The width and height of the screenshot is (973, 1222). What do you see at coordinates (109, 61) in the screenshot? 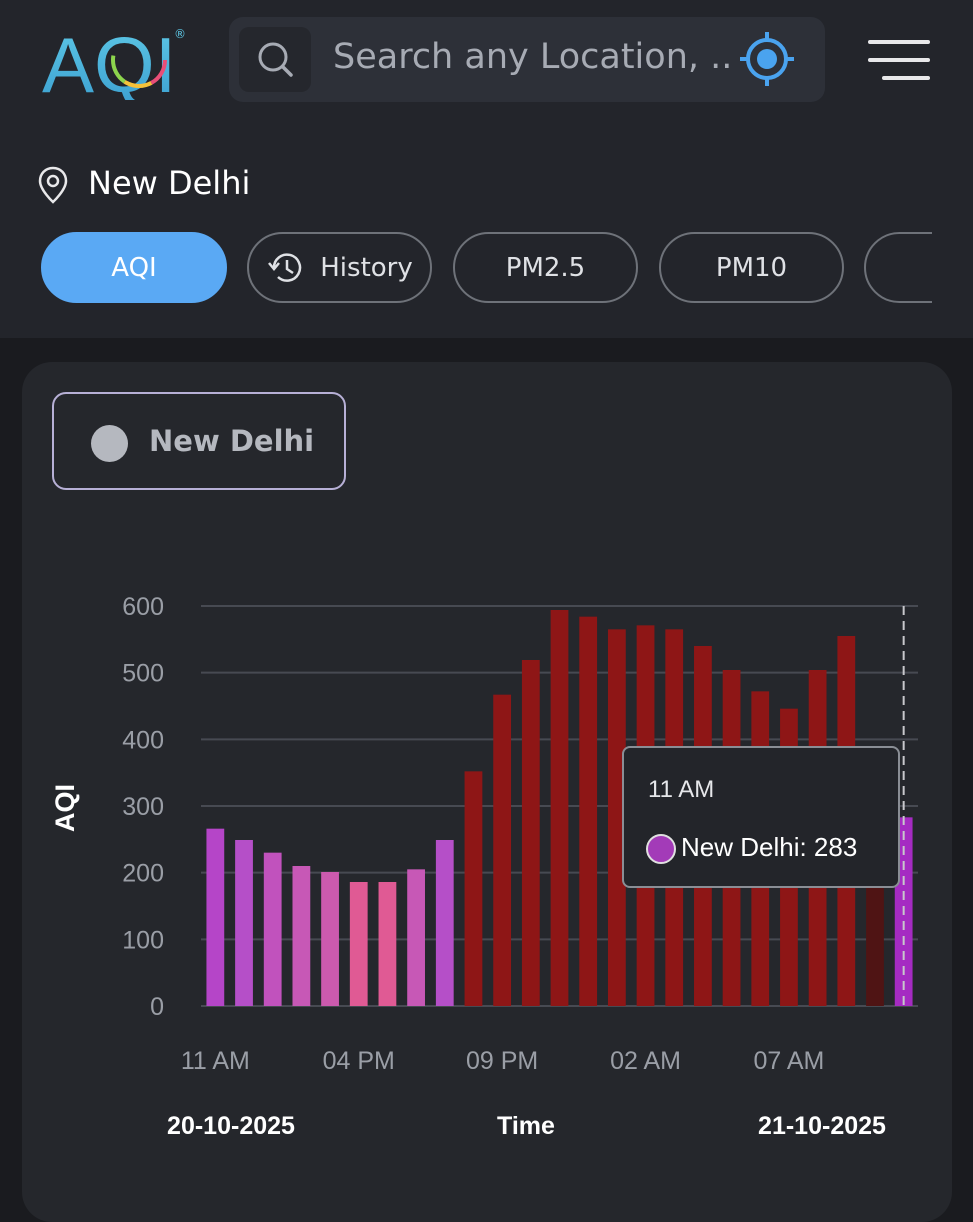
I see `logo-text: AQI` at bounding box center [109, 61].